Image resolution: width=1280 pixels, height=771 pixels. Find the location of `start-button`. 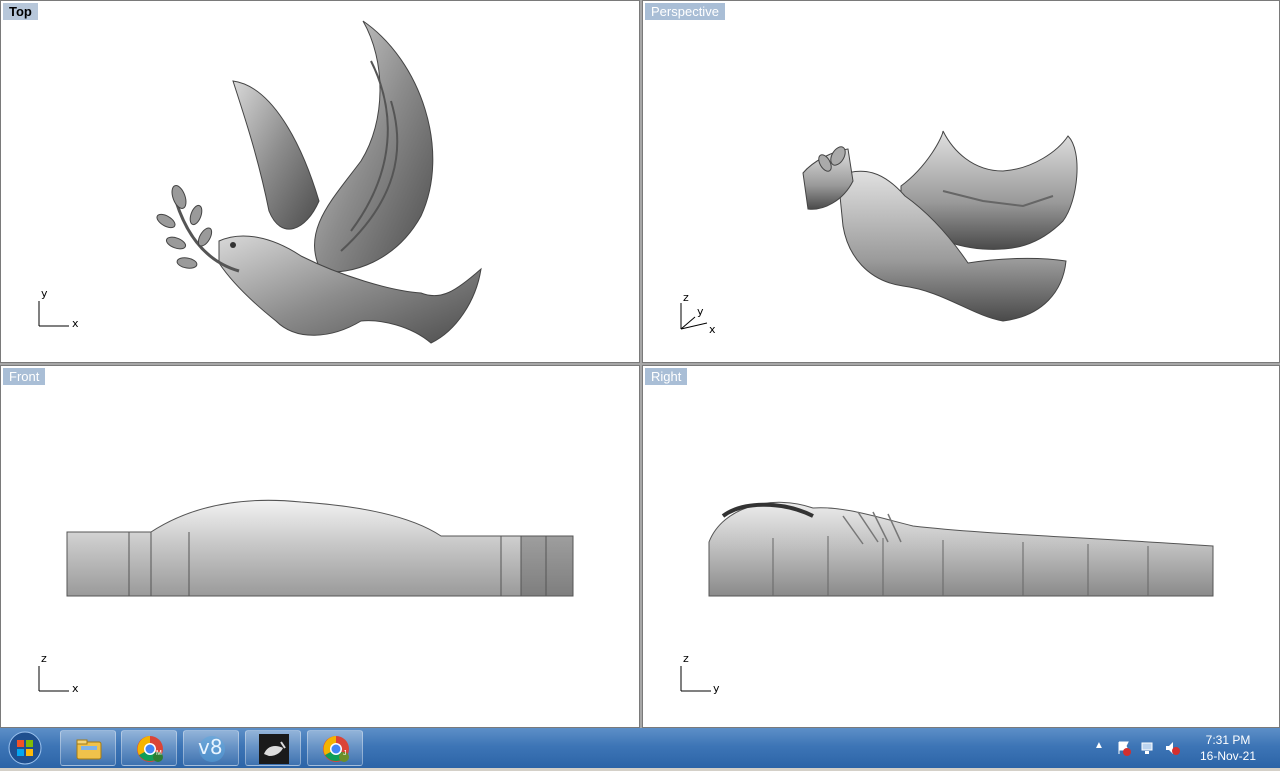

start-button is located at coordinates (25, 748).